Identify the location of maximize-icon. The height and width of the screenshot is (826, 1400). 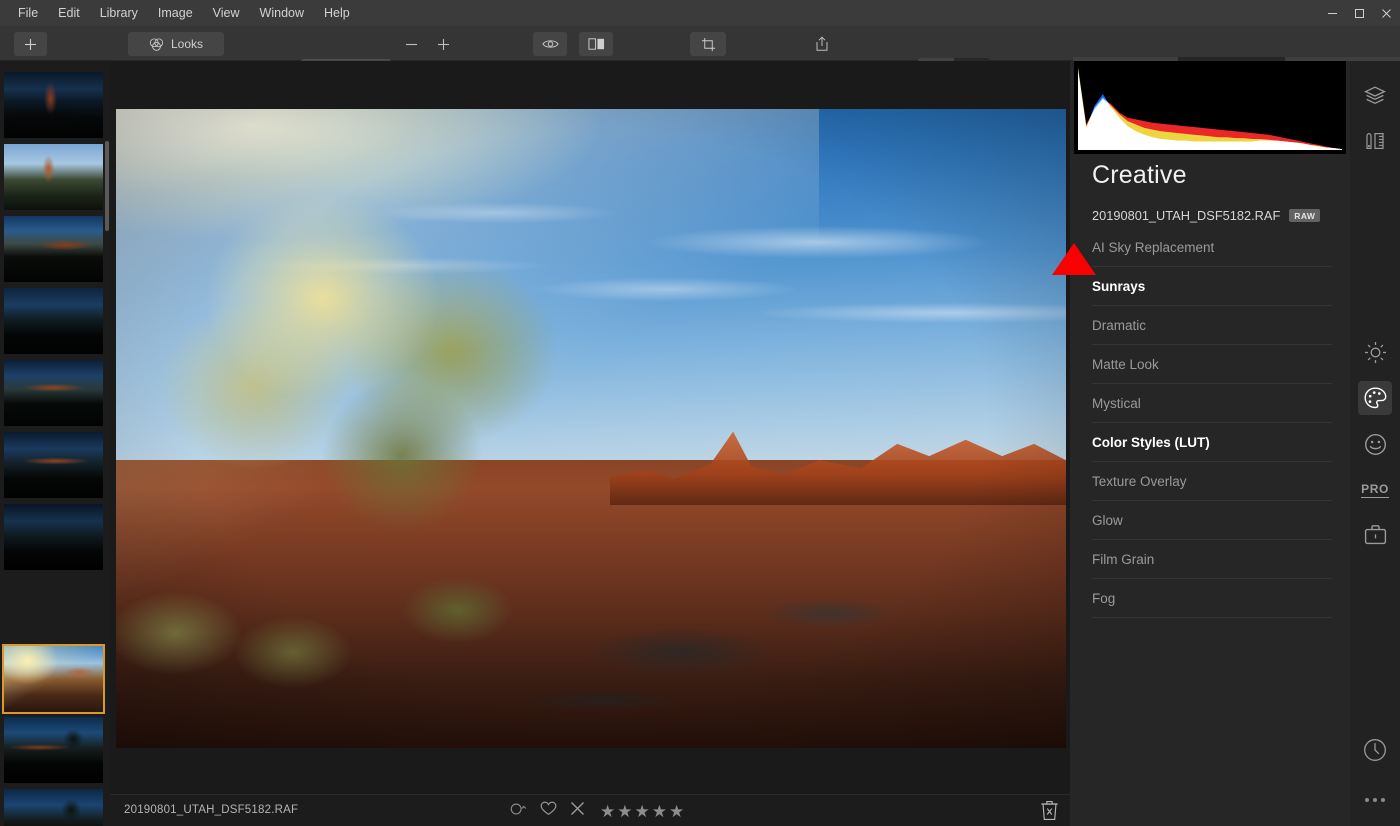
(1359, 13).